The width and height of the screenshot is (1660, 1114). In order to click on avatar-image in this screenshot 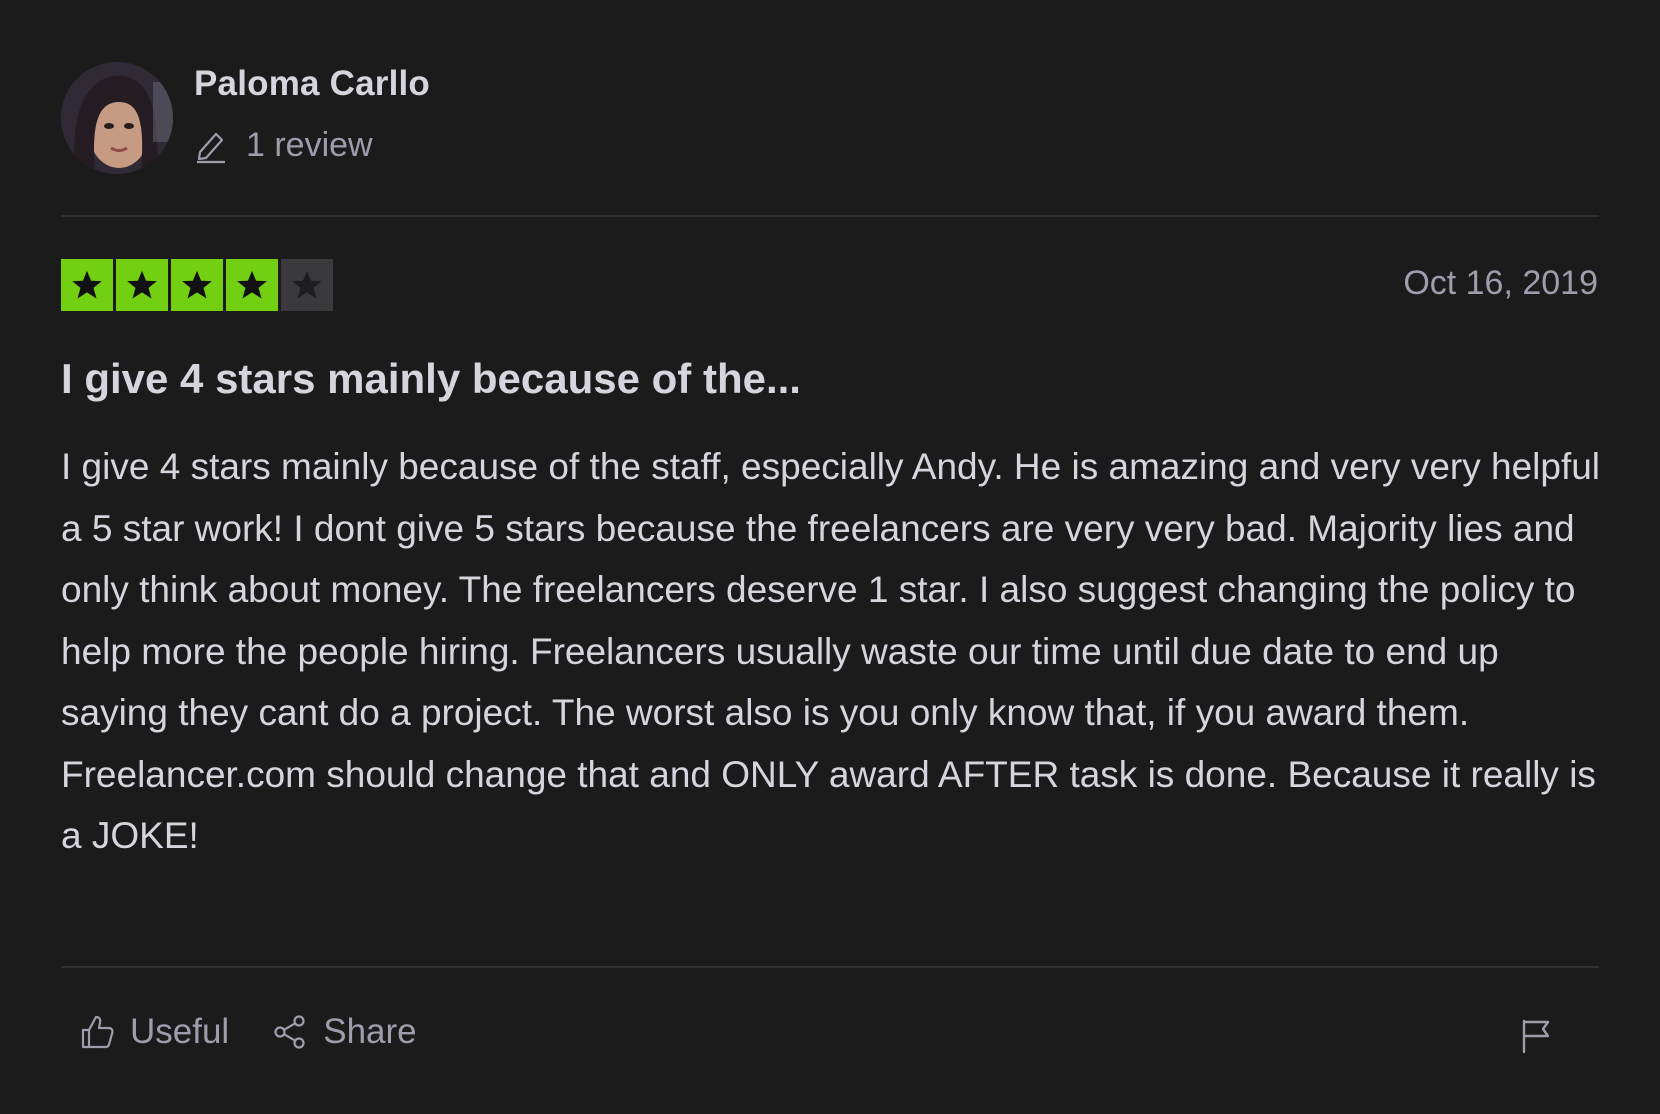, I will do `click(117, 118)`.